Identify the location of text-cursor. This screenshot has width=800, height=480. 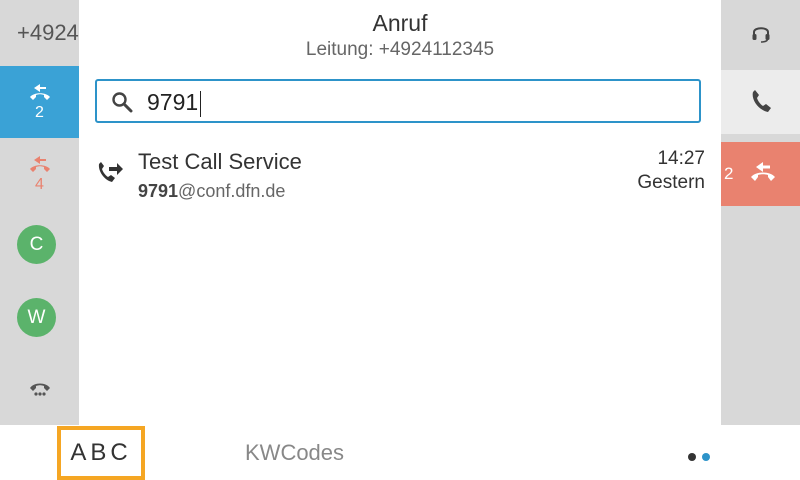
(201, 103).